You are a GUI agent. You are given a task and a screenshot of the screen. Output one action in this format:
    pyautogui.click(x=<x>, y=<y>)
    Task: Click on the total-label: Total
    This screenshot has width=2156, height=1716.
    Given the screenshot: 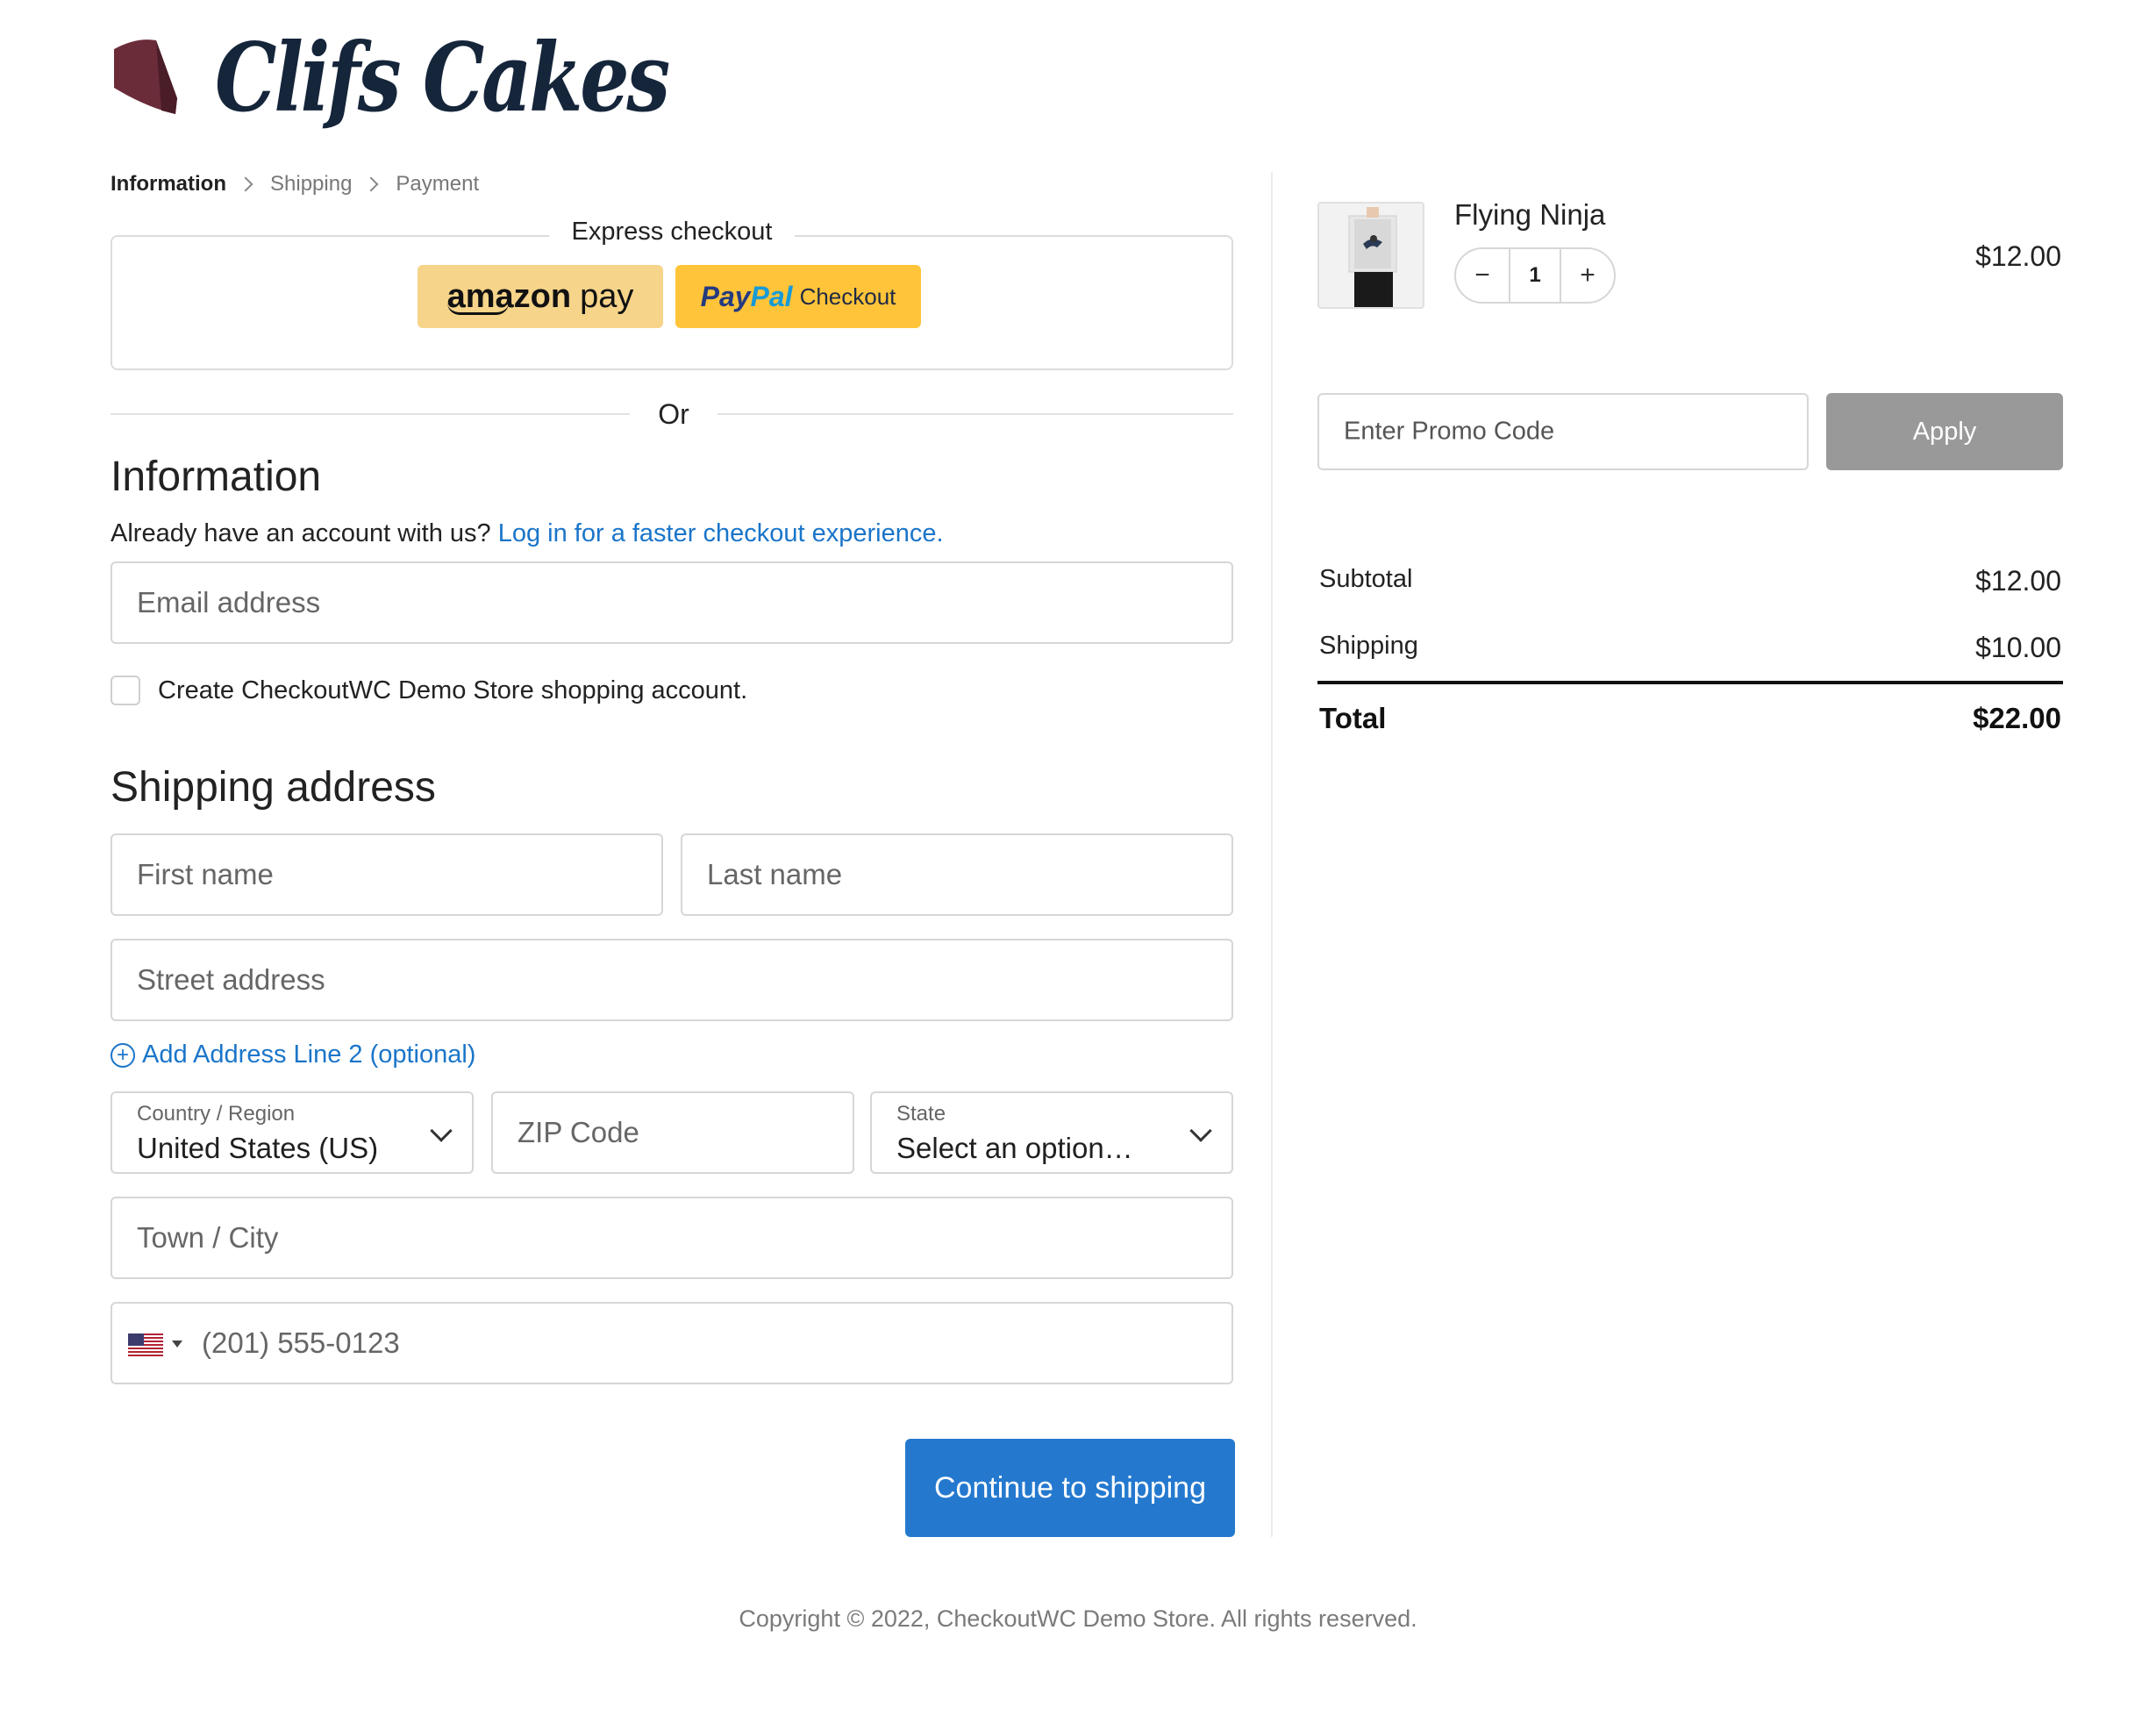 What is the action you would take?
    pyautogui.click(x=1353, y=718)
    